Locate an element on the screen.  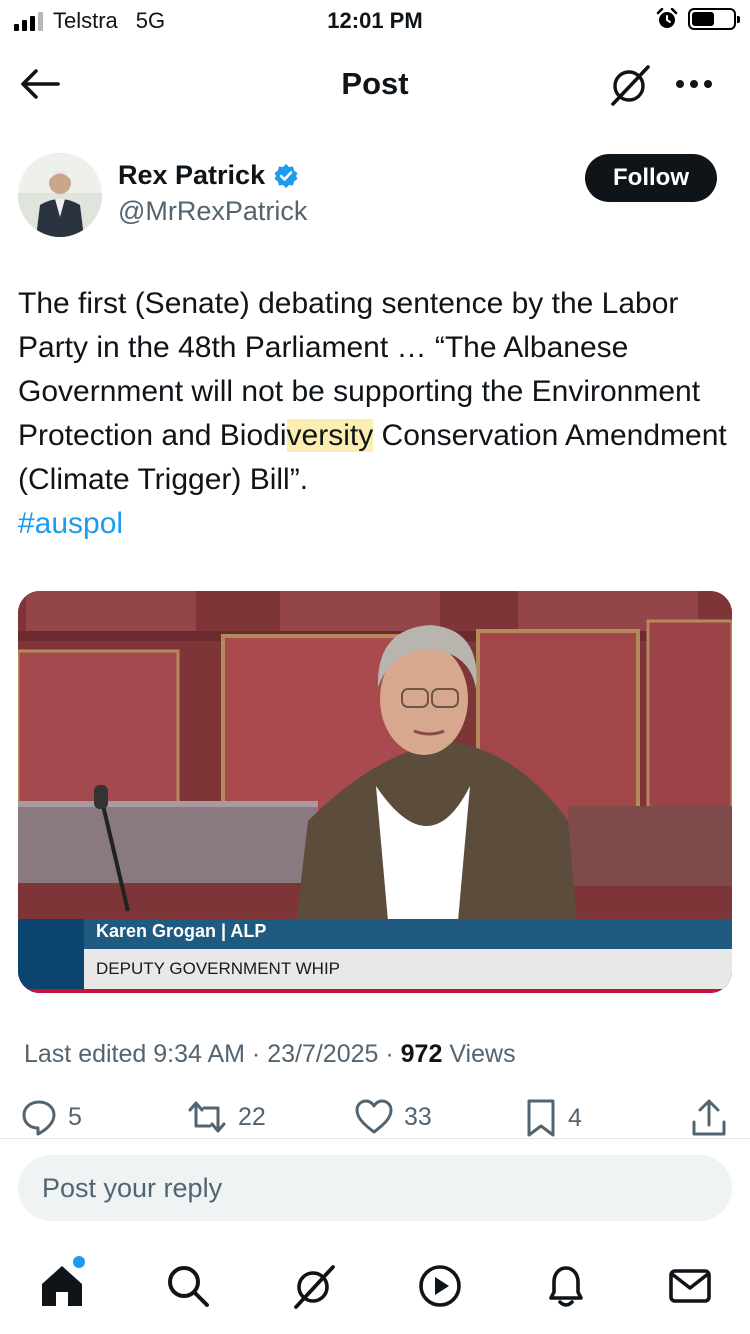
status-bar: Telstra 5G 12:01 PM is located at coordinates (375, 20).